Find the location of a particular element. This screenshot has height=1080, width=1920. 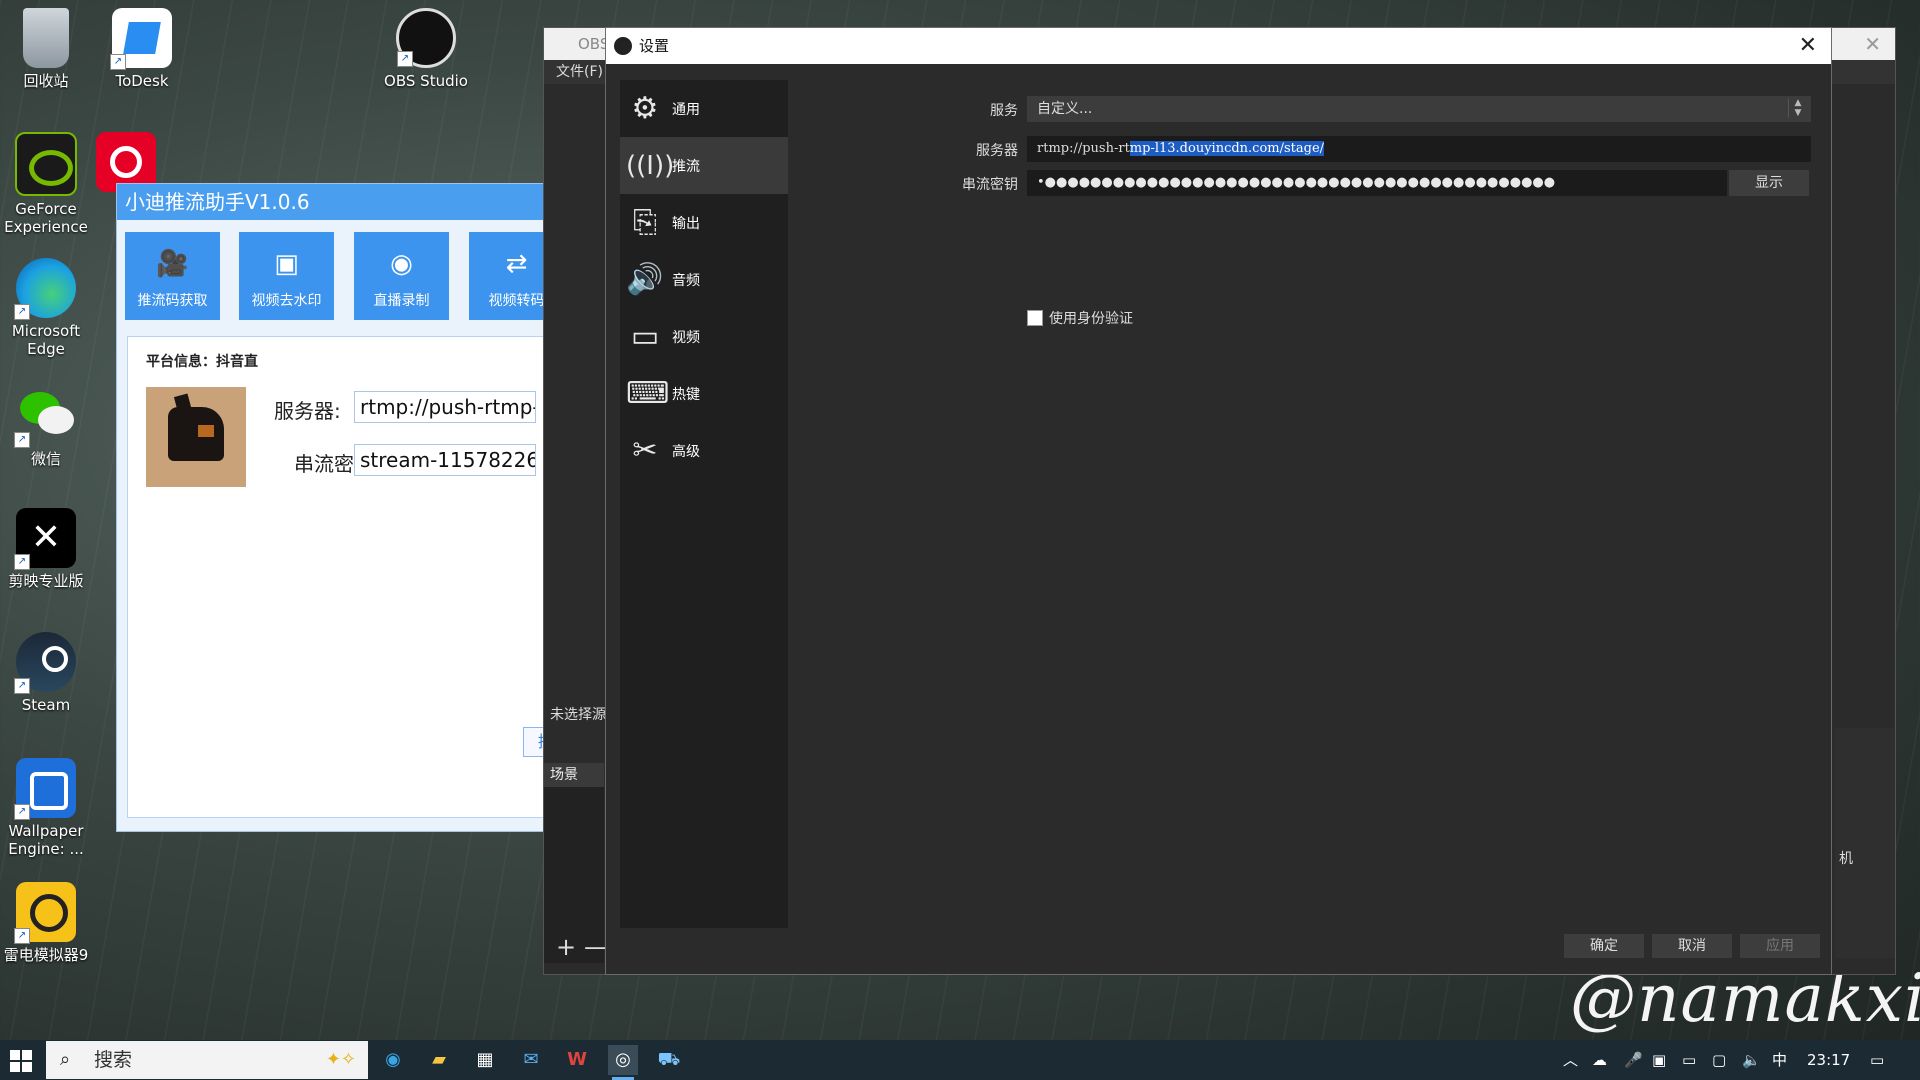

show-key-button: 显示 is located at coordinates (1769, 183).